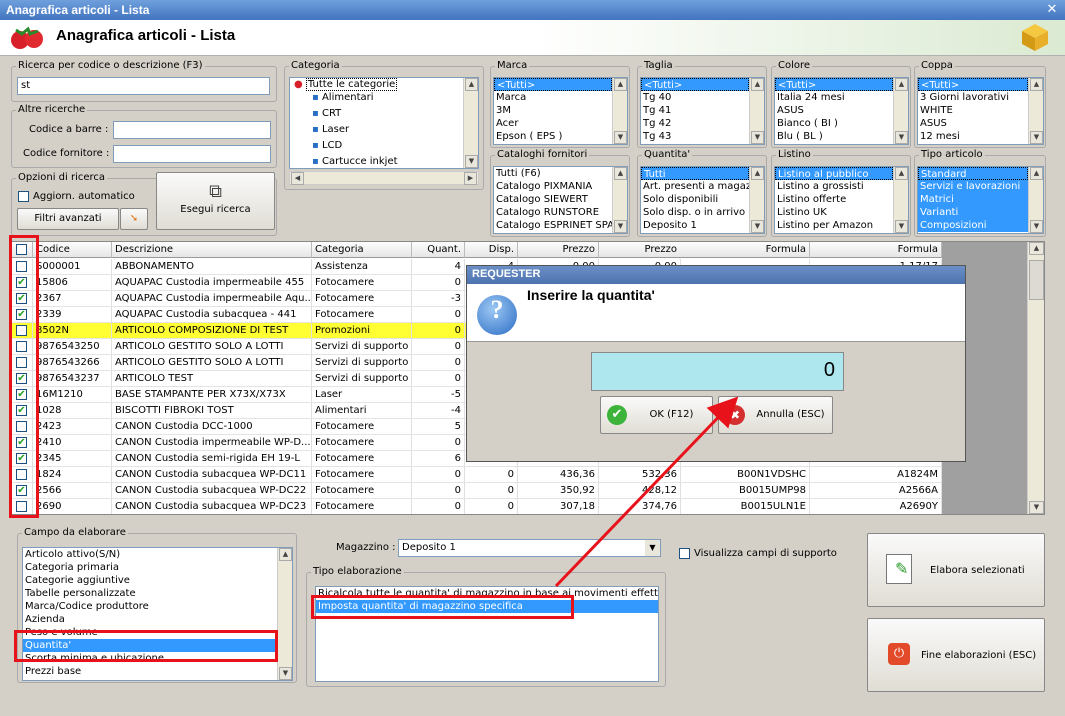 The height and width of the screenshot is (716, 1065). Describe the element at coordinates (695, 212) in the screenshot. I see `filter-option: Solo disp. o in arrivo` at that location.